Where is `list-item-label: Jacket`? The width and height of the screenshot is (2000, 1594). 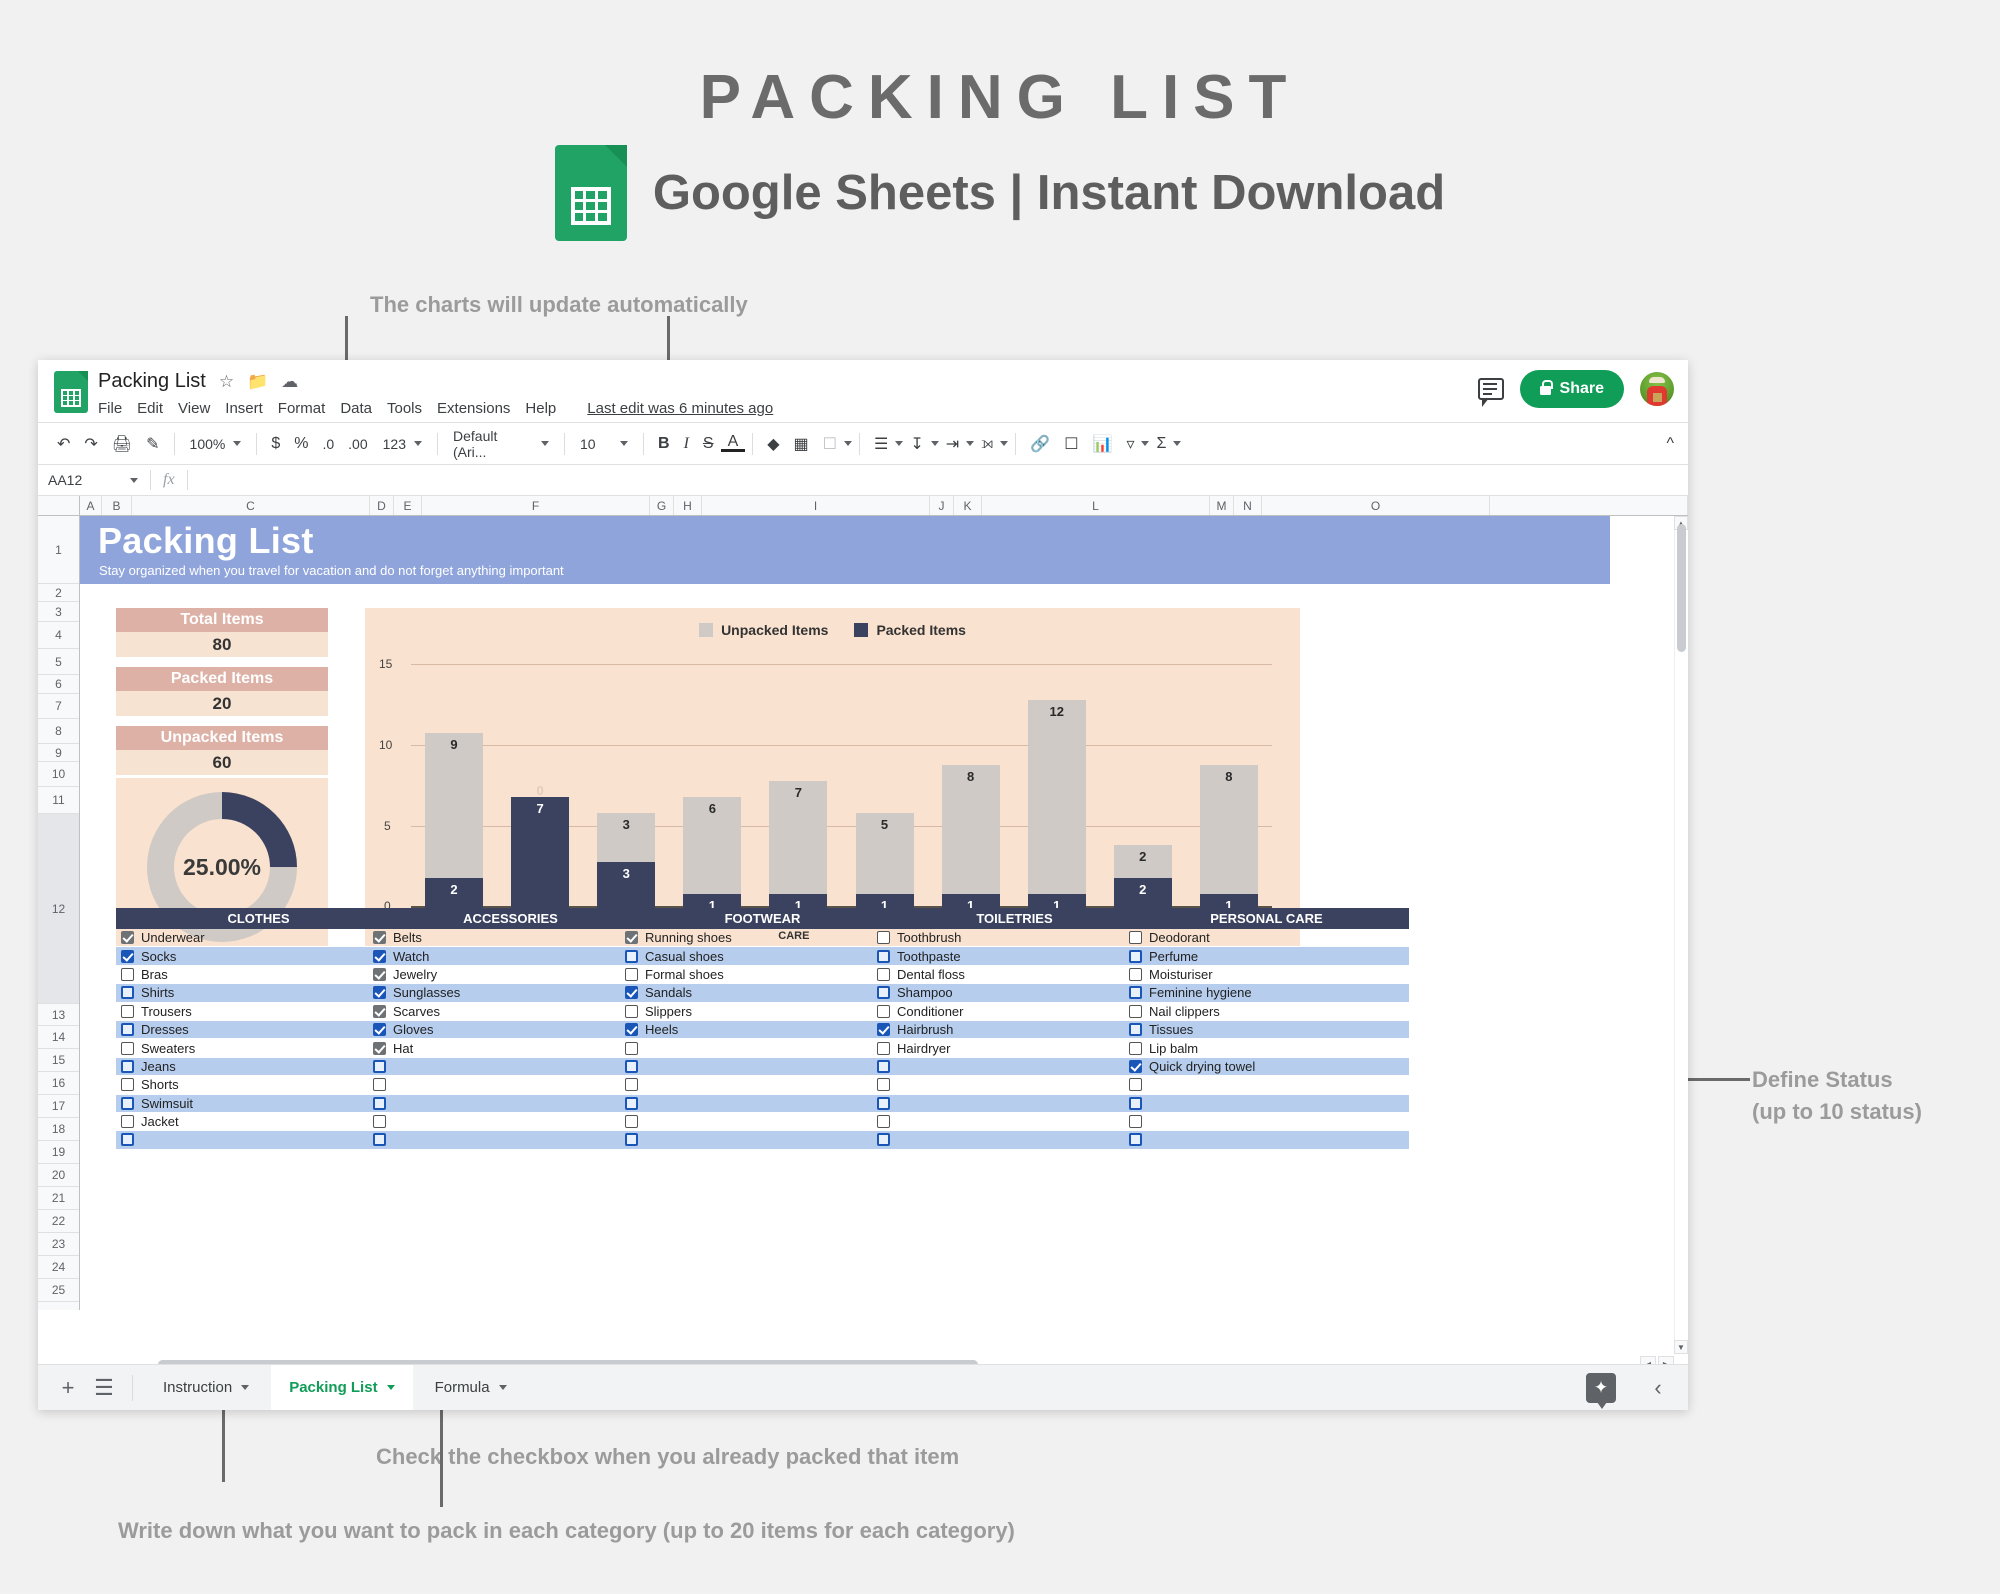 list-item-label: Jacket is located at coordinates (160, 1121).